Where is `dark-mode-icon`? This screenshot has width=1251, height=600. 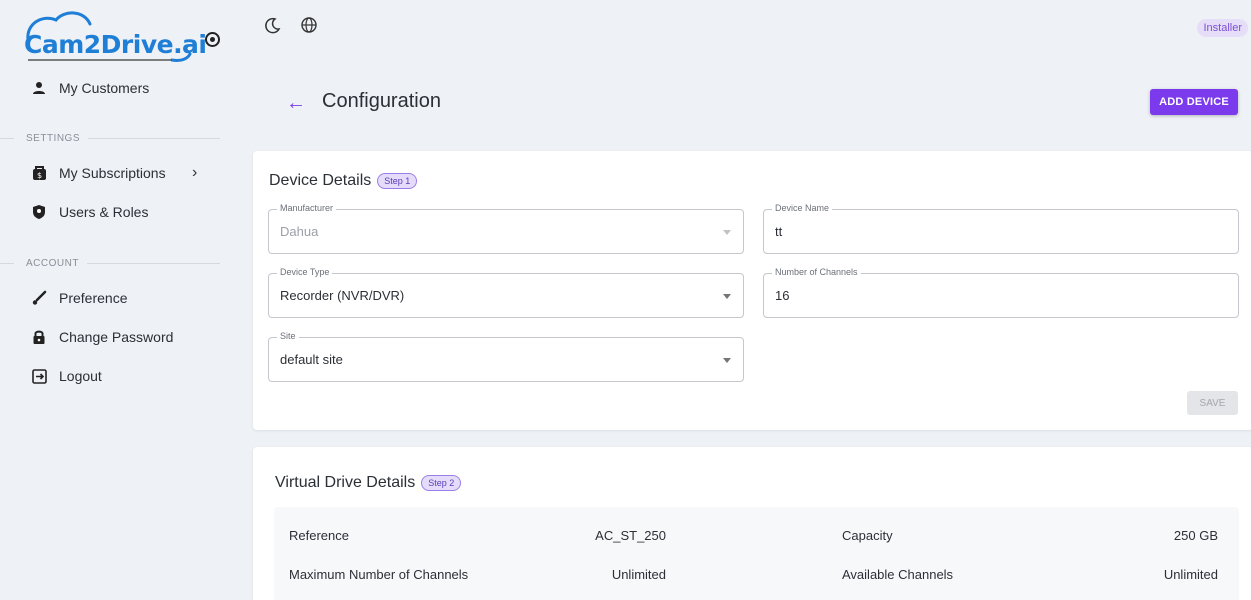 dark-mode-icon is located at coordinates (273, 25).